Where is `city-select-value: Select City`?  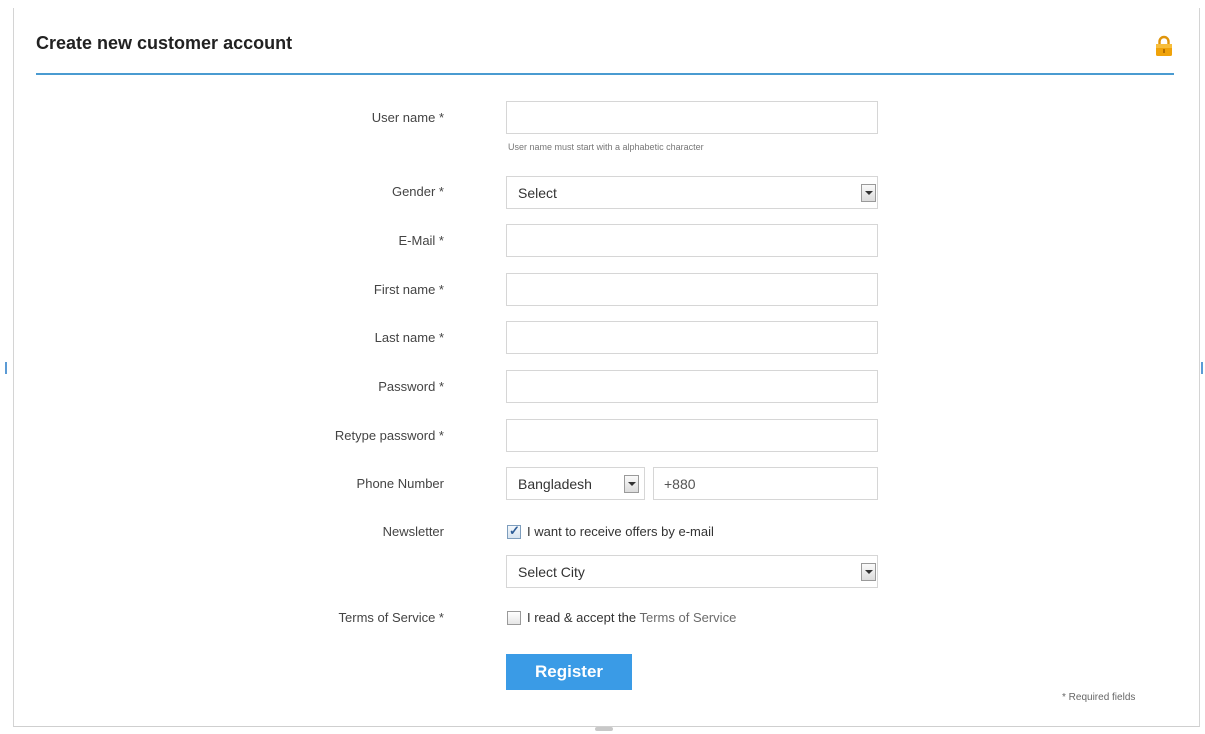
city-select-value: Select City is located at coordinates (551, 572).